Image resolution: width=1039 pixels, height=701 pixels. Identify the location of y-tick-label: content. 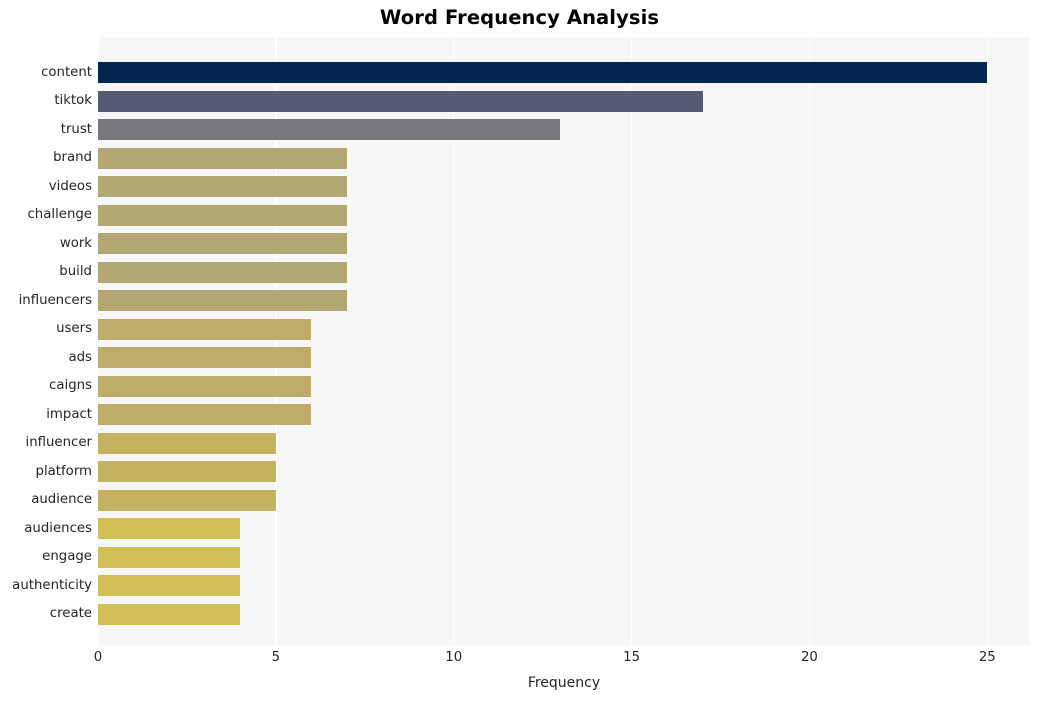
(66, 72).